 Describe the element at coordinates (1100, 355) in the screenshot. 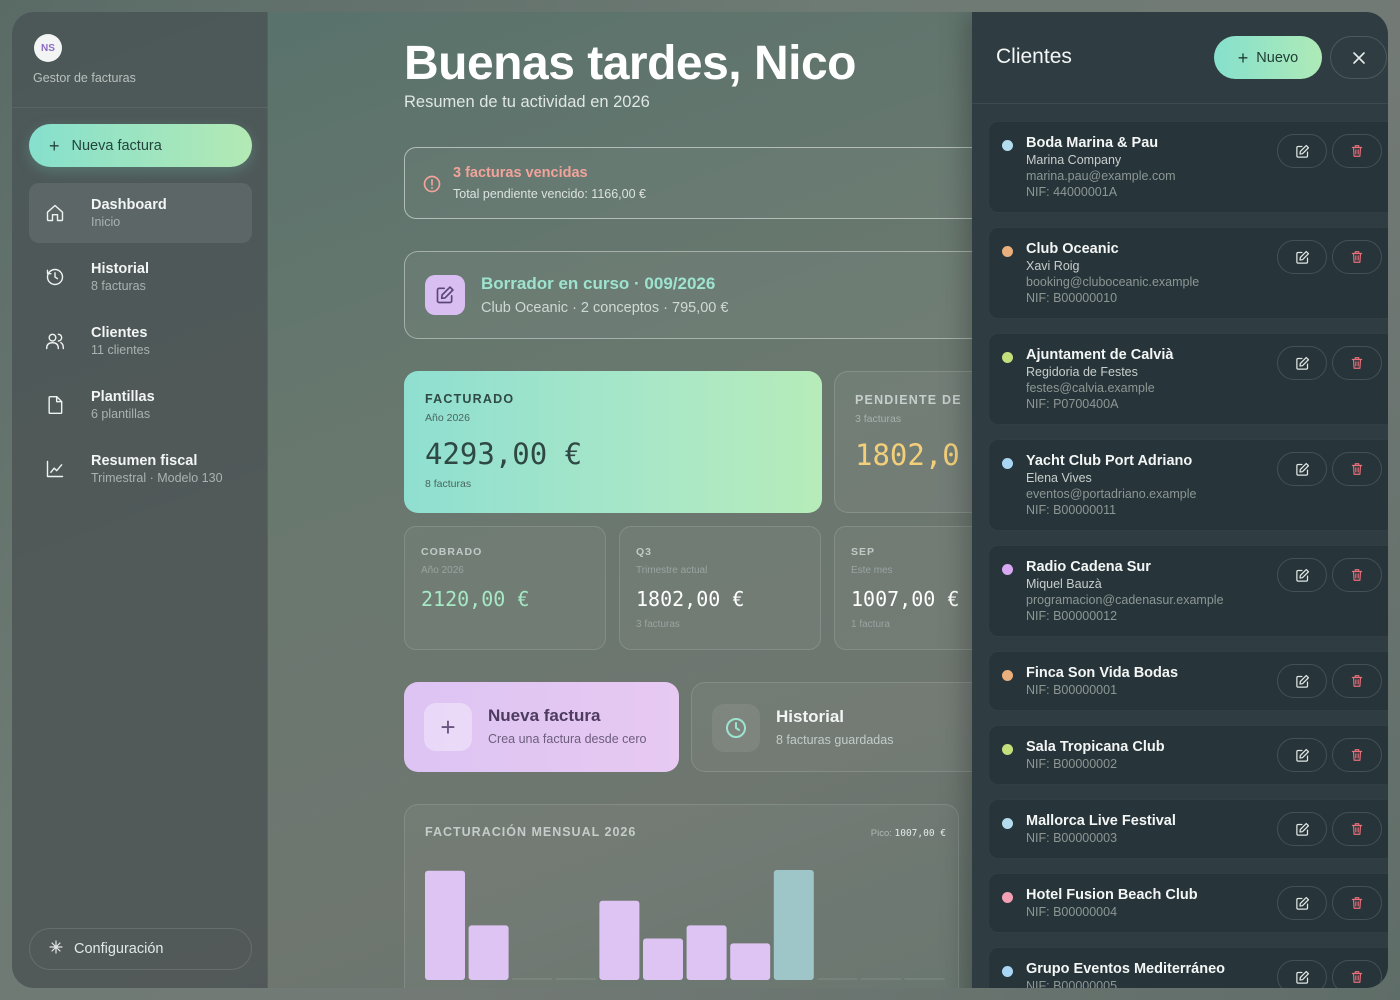

I see `client-name: Ajuntament de Calvià` at that location.